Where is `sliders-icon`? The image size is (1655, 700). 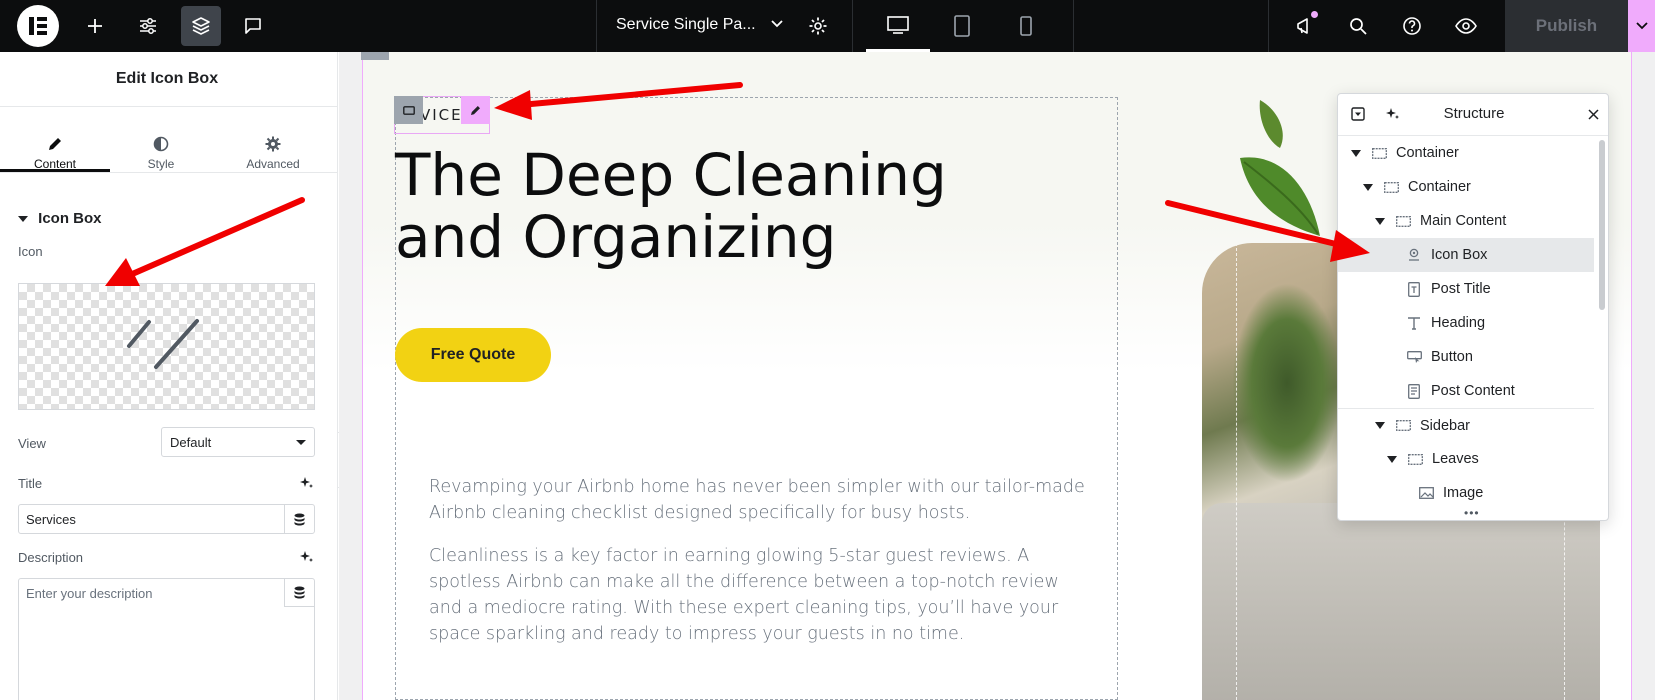
sliders-icon is located at coordinates (148, 26).